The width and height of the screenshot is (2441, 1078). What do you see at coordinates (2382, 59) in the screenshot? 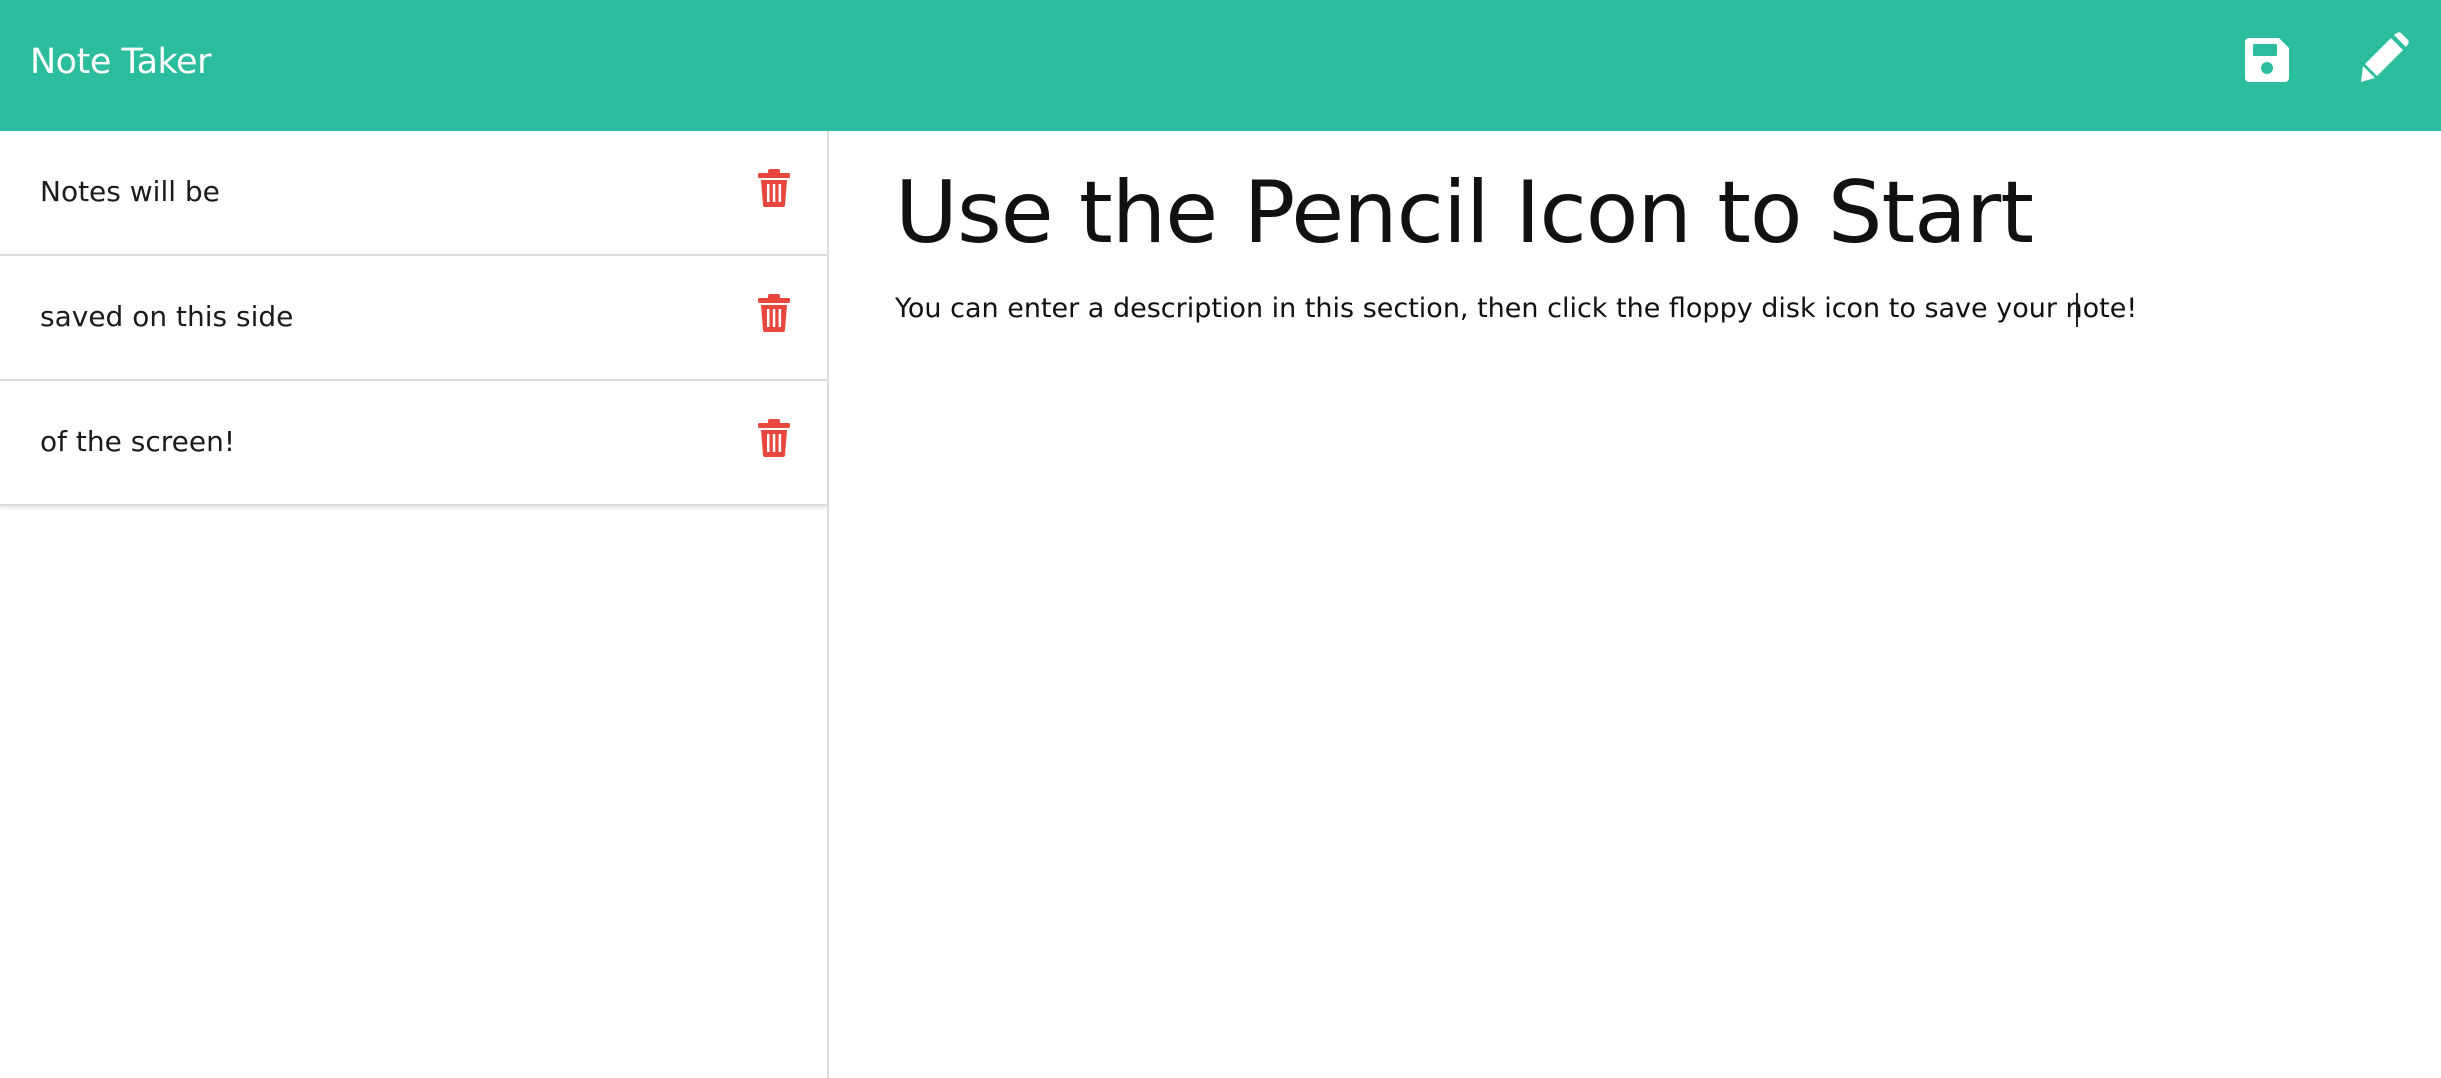
I see `pencil-icon` at bounding box center [2382, 59].